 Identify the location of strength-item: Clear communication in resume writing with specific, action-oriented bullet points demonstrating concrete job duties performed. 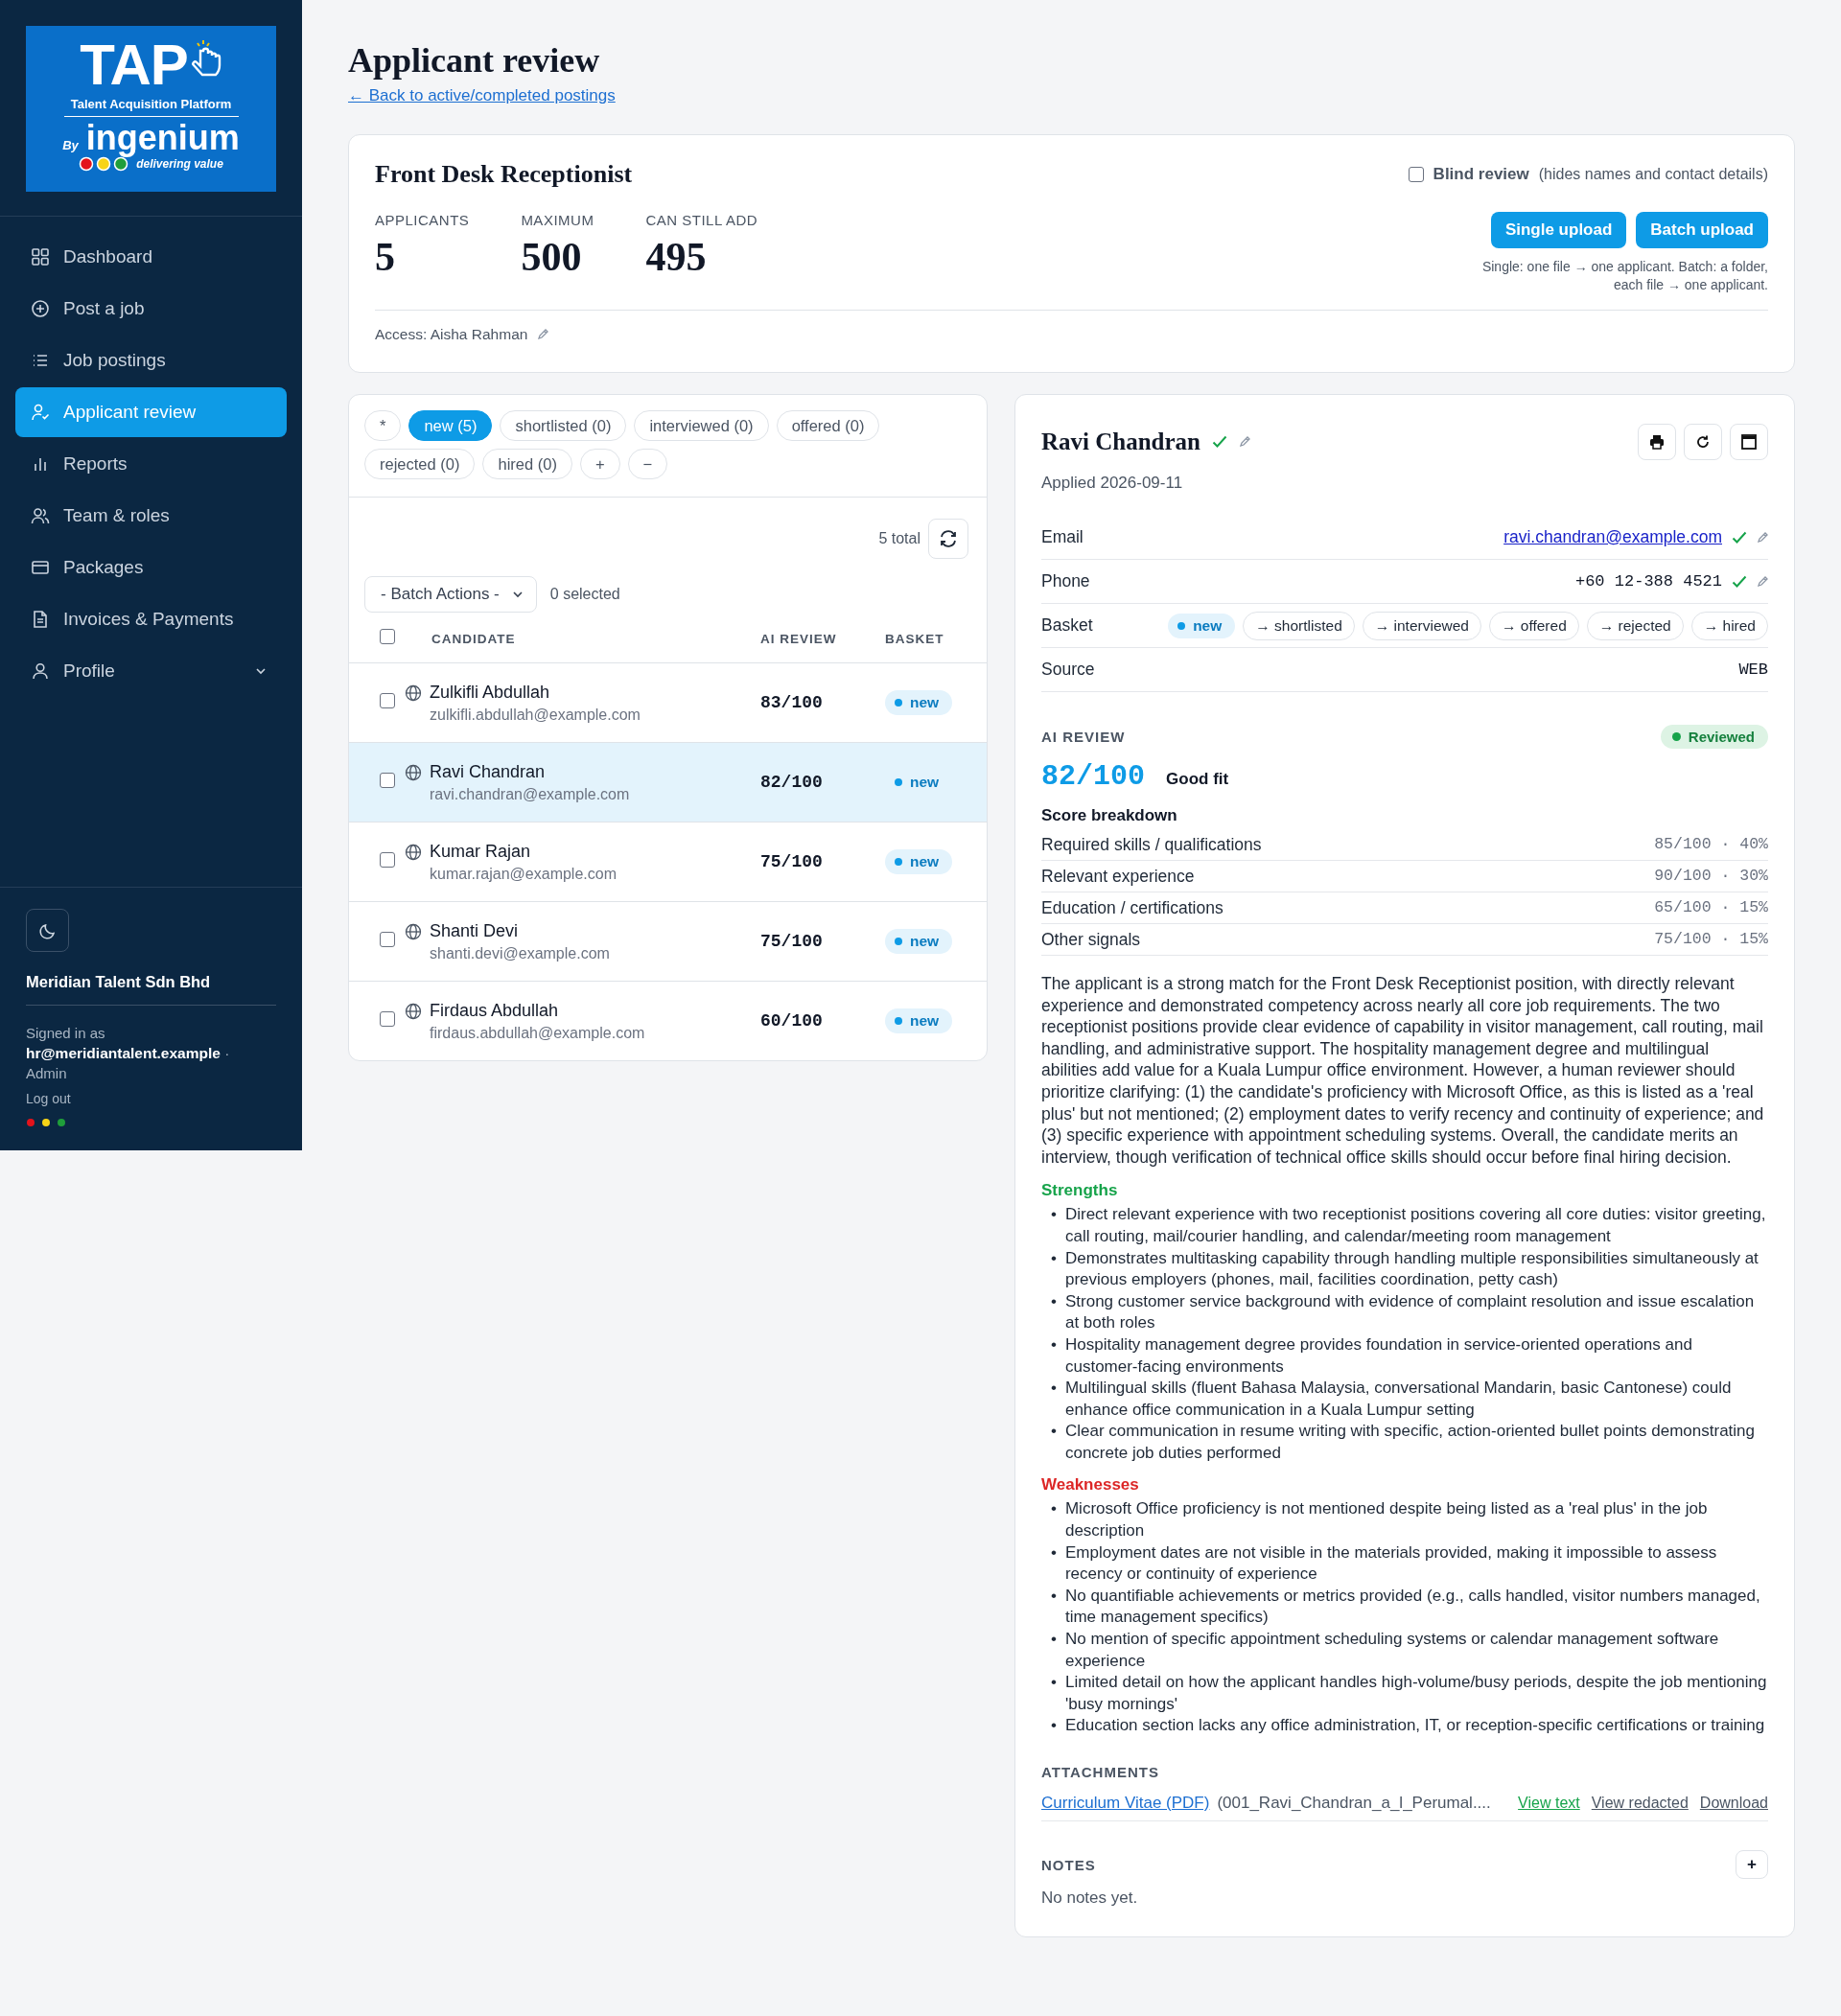
(1410, 1442).